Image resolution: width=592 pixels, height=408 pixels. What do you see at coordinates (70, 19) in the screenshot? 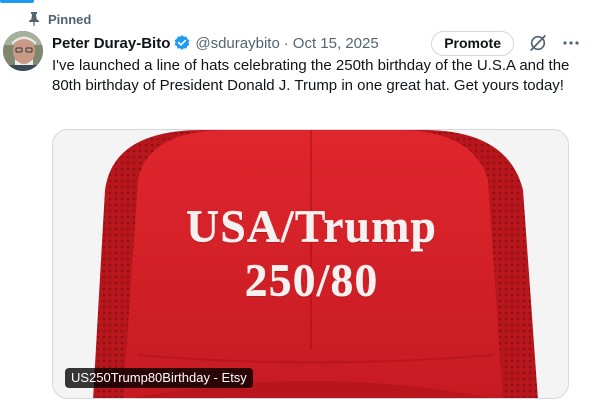
I see `pinned-label: Pinned` at bounding box center [70, 19].